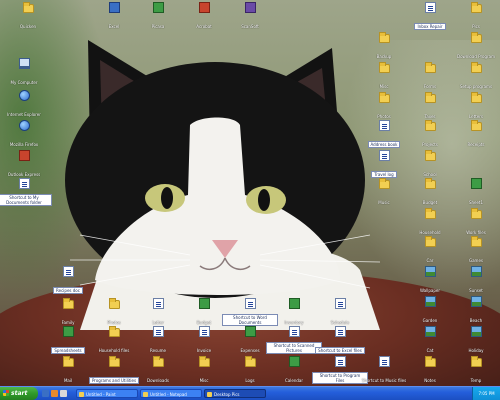 The width and height of the screenshot is (500, 400). What do you see at coordinates (474, 311) in the screenshot?
I see `desktop-icon-beach: Beach` at bounding box center [474, 311].